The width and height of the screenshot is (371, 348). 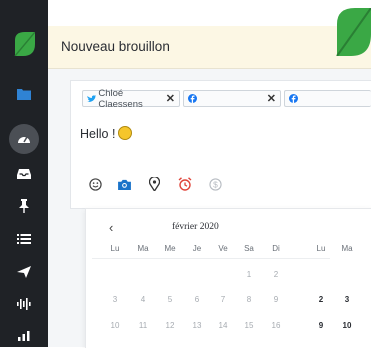 What do you see at coordinates (154, 184) in the screenshot?
I see `location-icon` at bounding box center [154, 184].